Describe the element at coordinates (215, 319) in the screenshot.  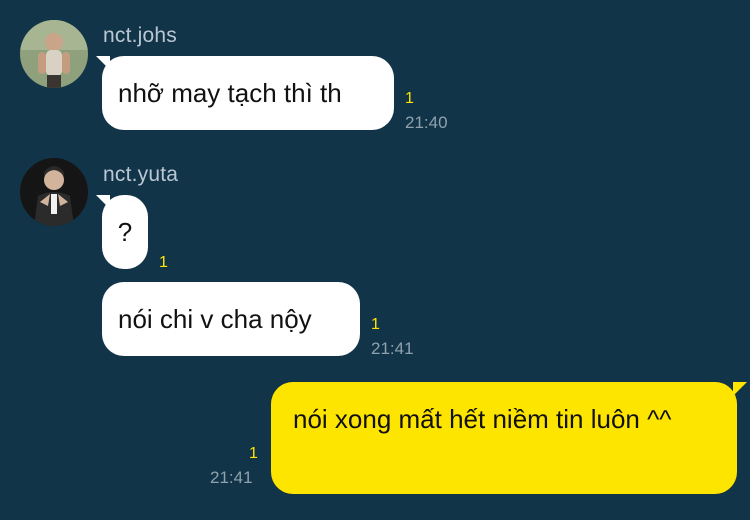
I see `message-text: nói chi v cha nộy` at that location.